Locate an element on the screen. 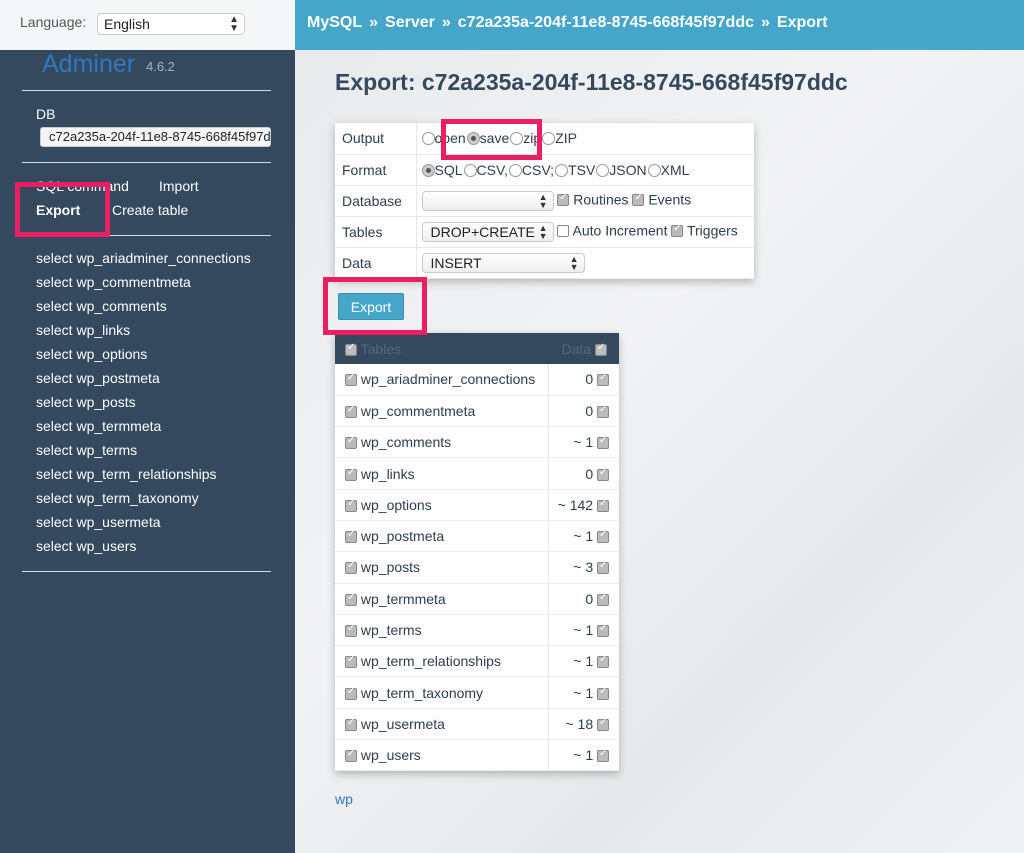 This screenshot has height=853, width=1024. format-sql-label: SQL is located at coordinates (449, 170).